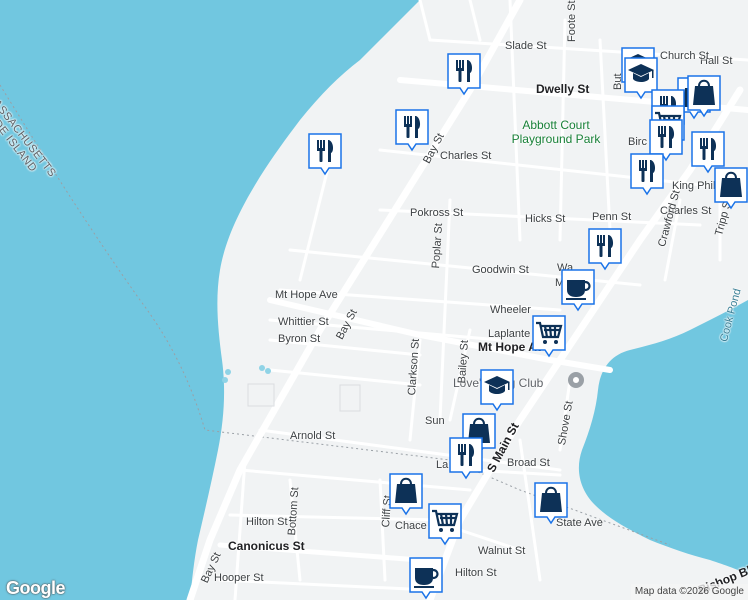 The image size is (748, 600). I want to click on street-label: Church St, so click(684, 56).